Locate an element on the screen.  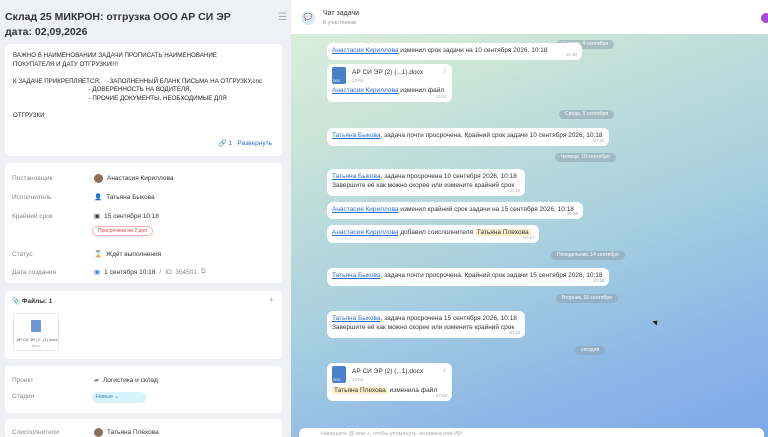
assignee-row: Исполнитель 👤 Татьяна Быкова is located at coordinates (144, 197).